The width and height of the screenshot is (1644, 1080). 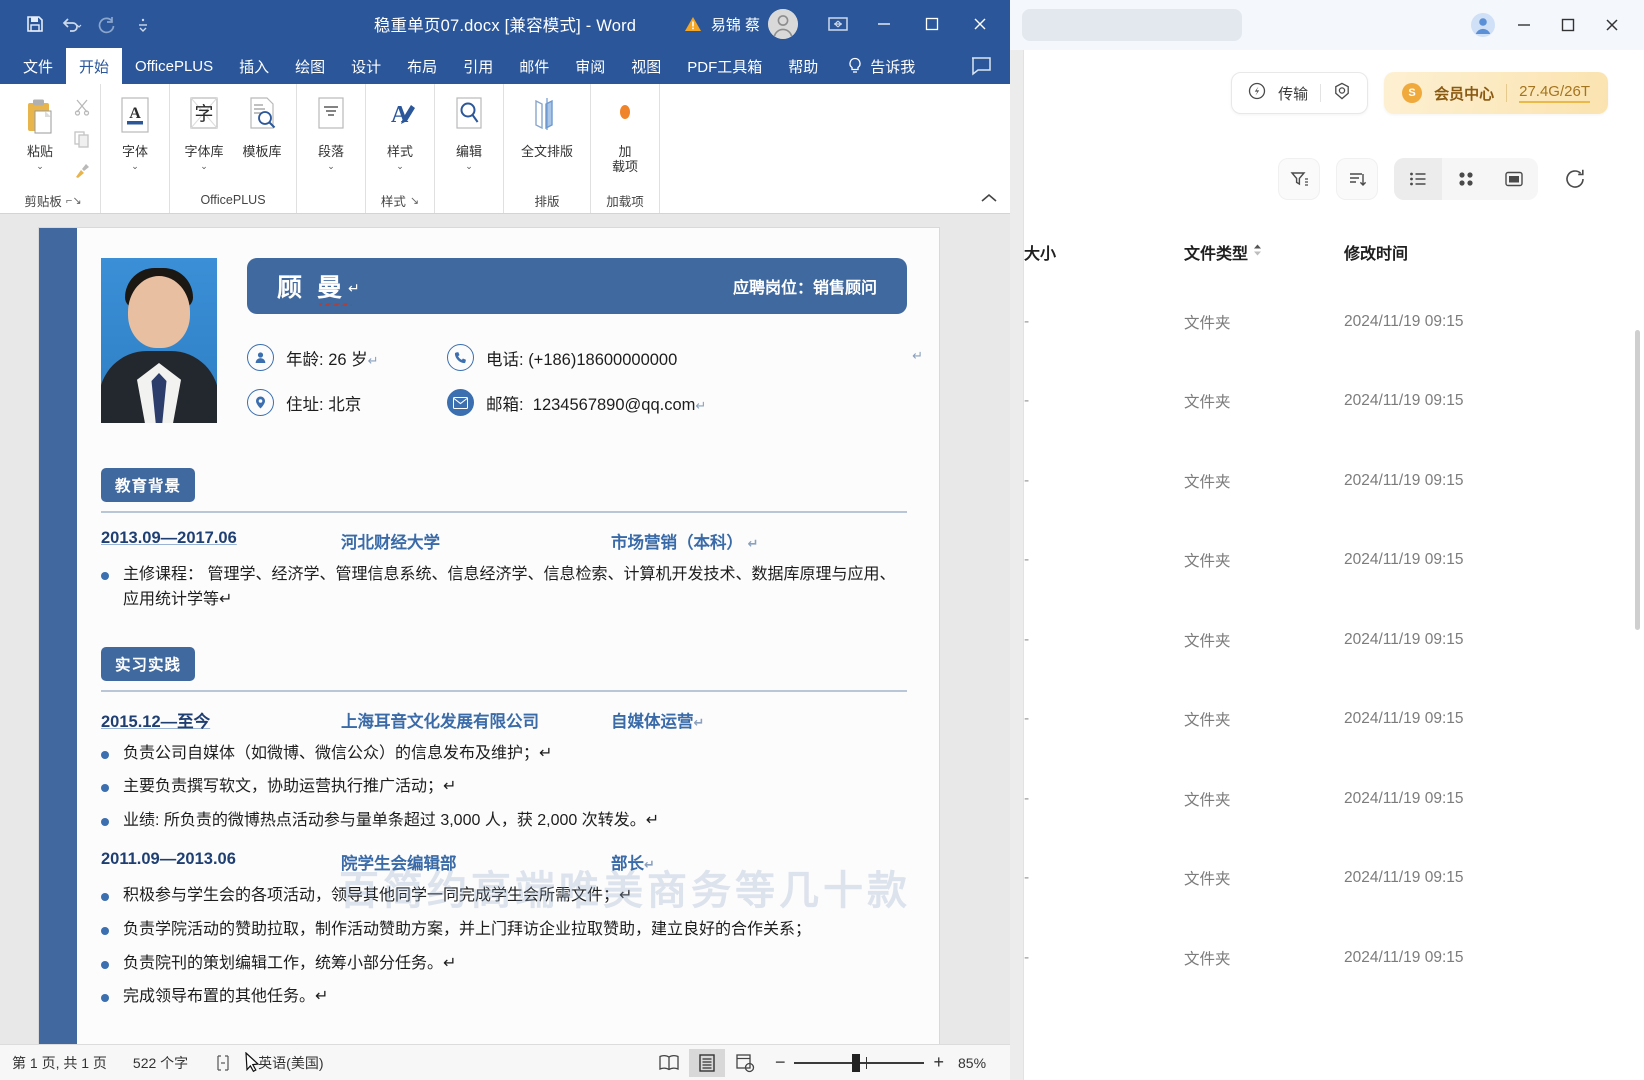 What do you see at coordinates (981, 66) in the screenshot?
I see `comments-icon` at bounding box center [981, 66].